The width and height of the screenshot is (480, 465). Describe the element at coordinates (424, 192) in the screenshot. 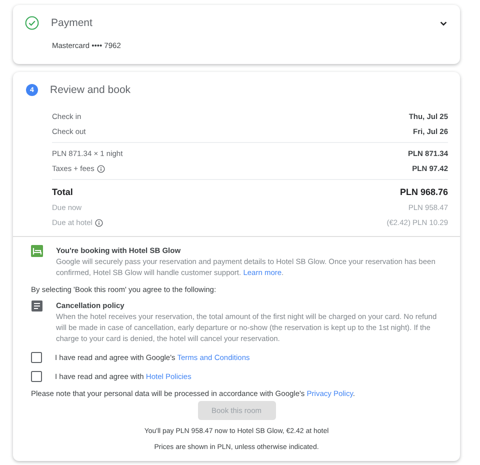

I see `total-value: PLN 968.76` at that location.